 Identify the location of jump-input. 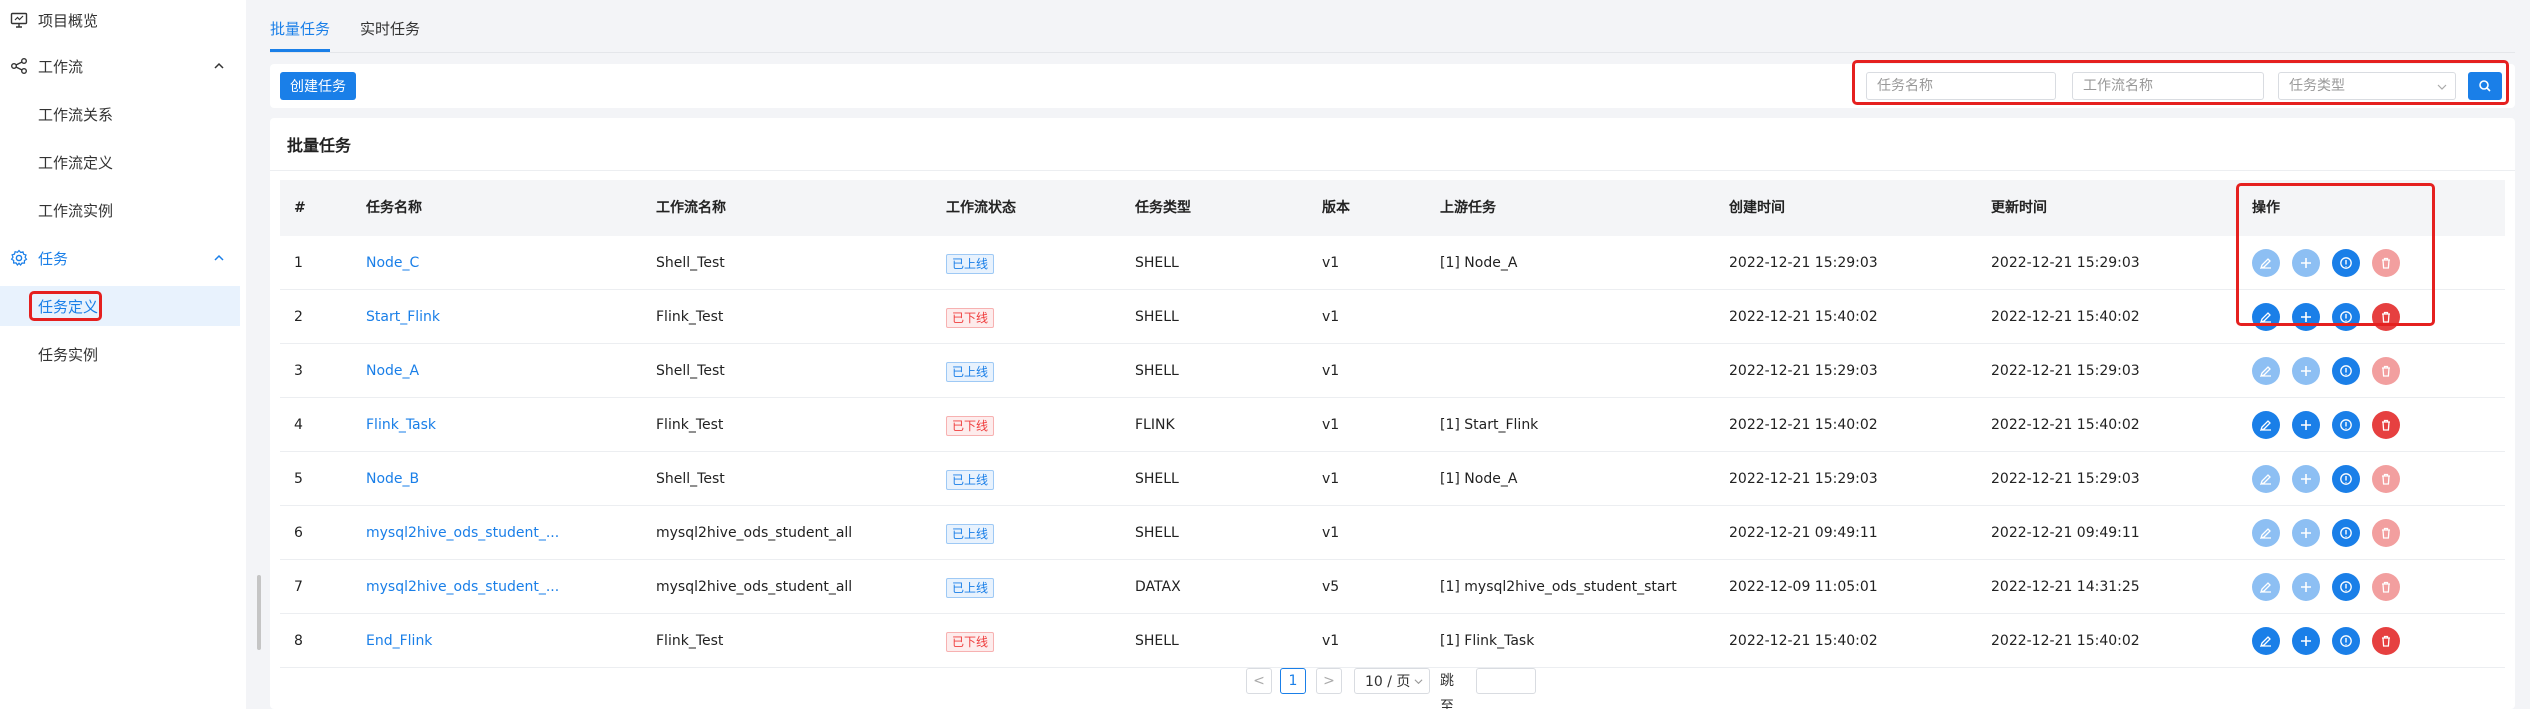
(1506, 681).